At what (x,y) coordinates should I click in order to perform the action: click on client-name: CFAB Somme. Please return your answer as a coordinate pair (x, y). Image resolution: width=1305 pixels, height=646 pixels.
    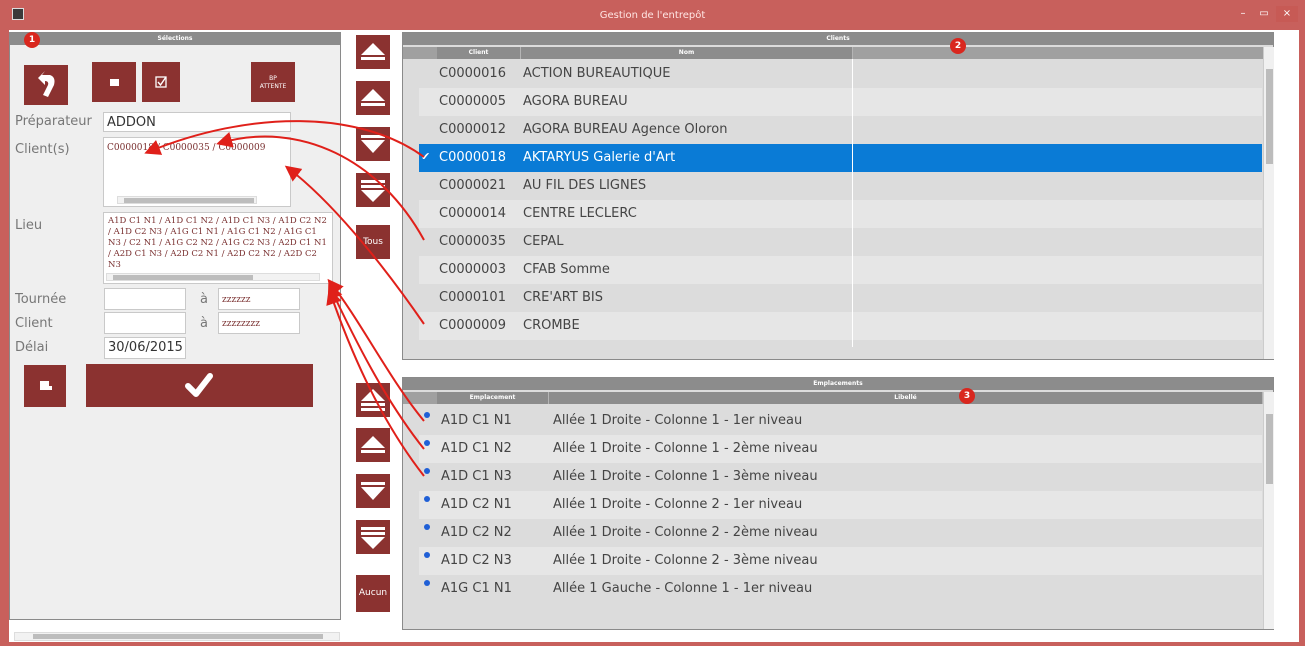
    Looking at the image, I should click on (566, 269).